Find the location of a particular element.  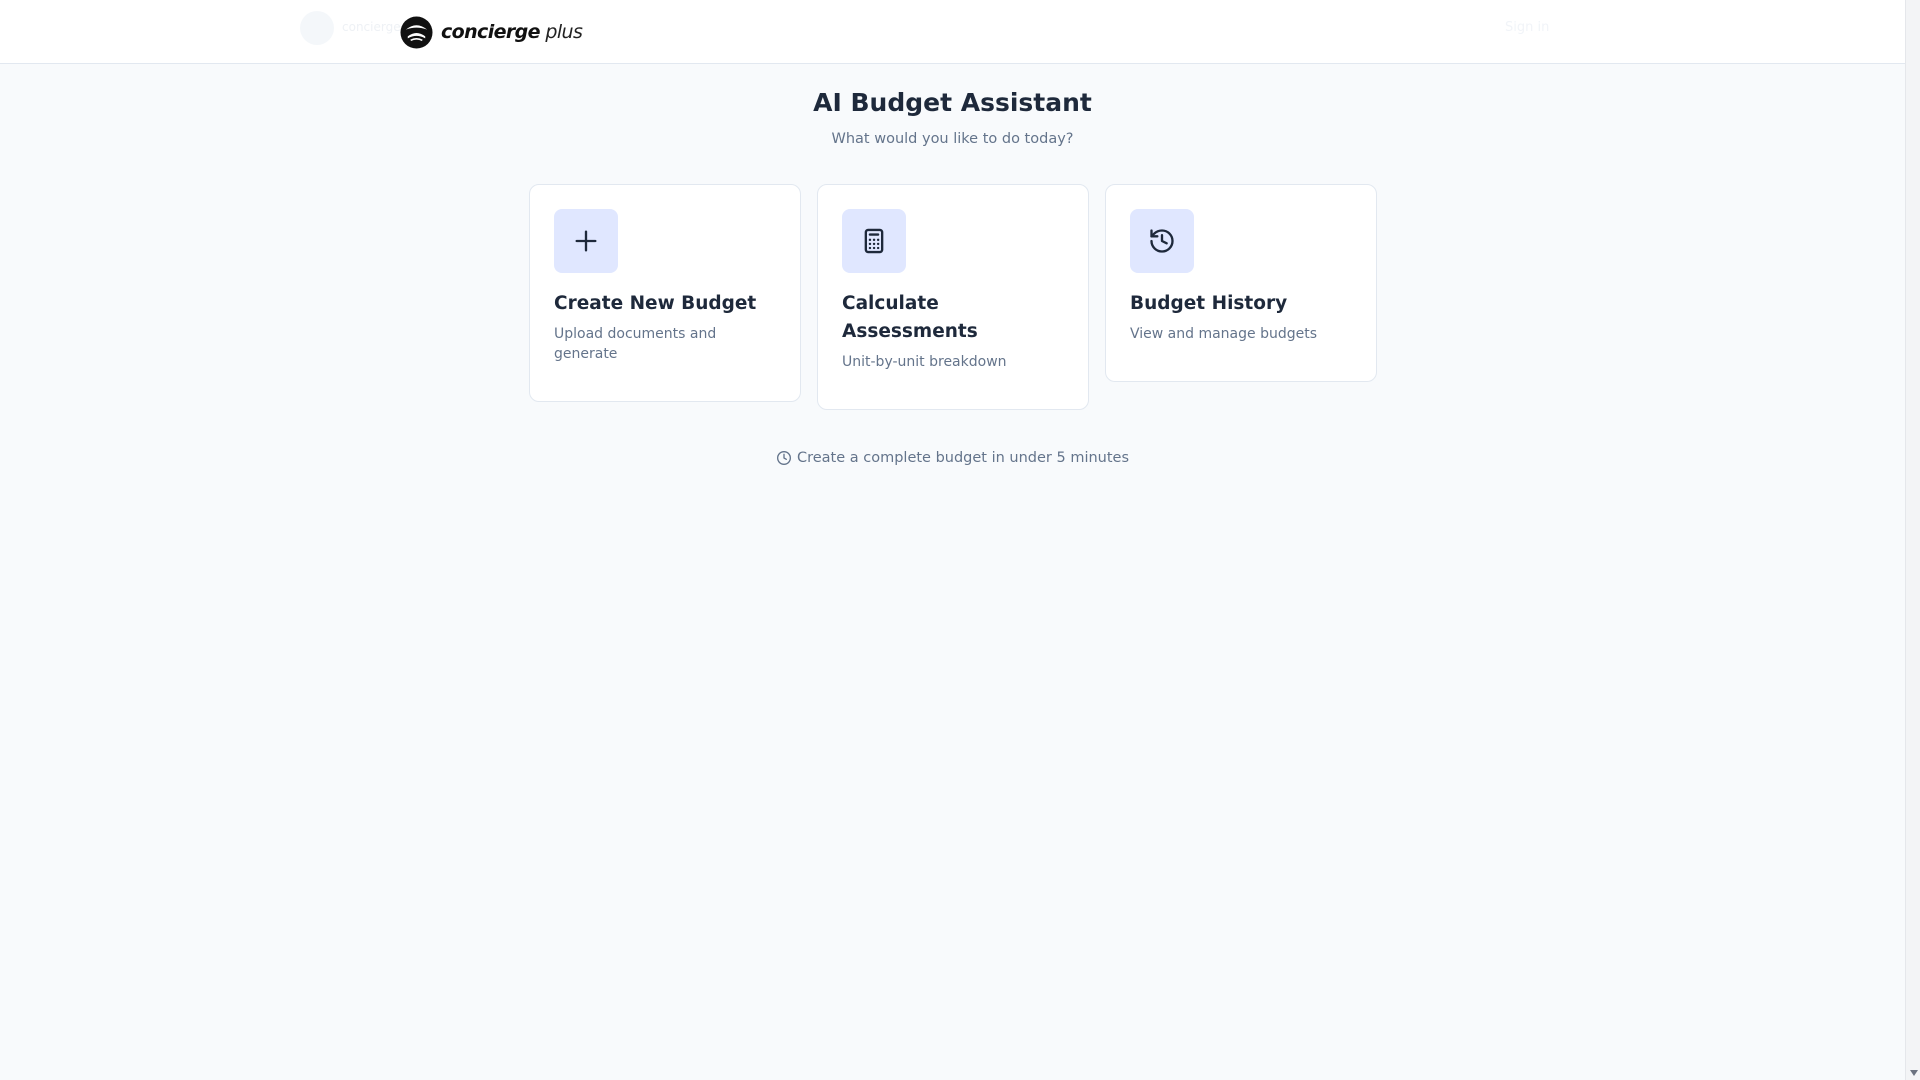

faded-avatar is located at coordinates (317, 28).